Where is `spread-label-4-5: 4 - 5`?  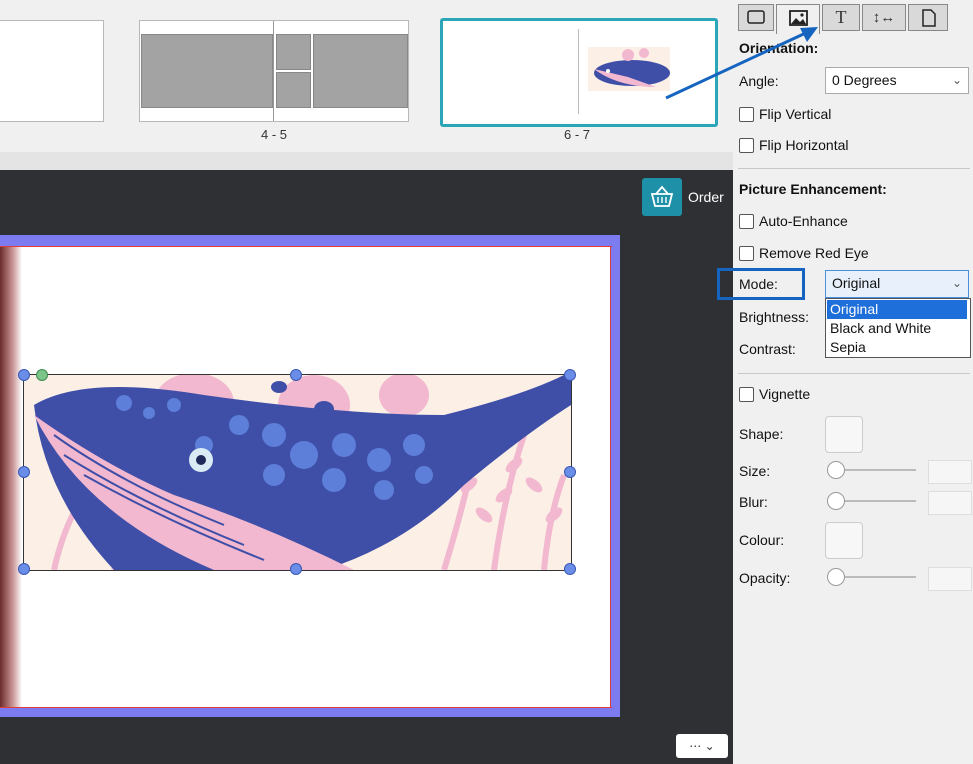 spread-label-4-5: 4 - 5 is located at coordinates (273, 134).